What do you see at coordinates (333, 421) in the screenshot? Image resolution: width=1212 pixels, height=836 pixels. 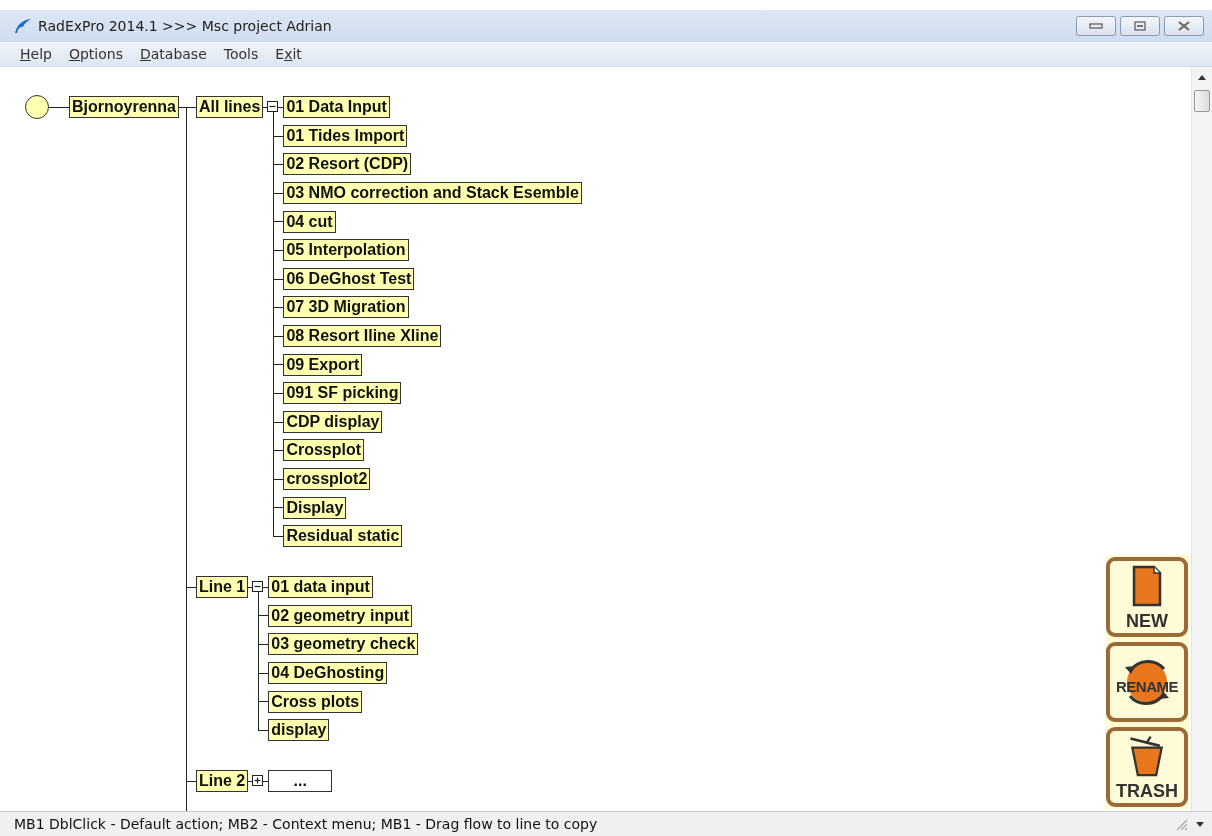 I see `flow-node: CDP display` at bounding box center [333, 421].